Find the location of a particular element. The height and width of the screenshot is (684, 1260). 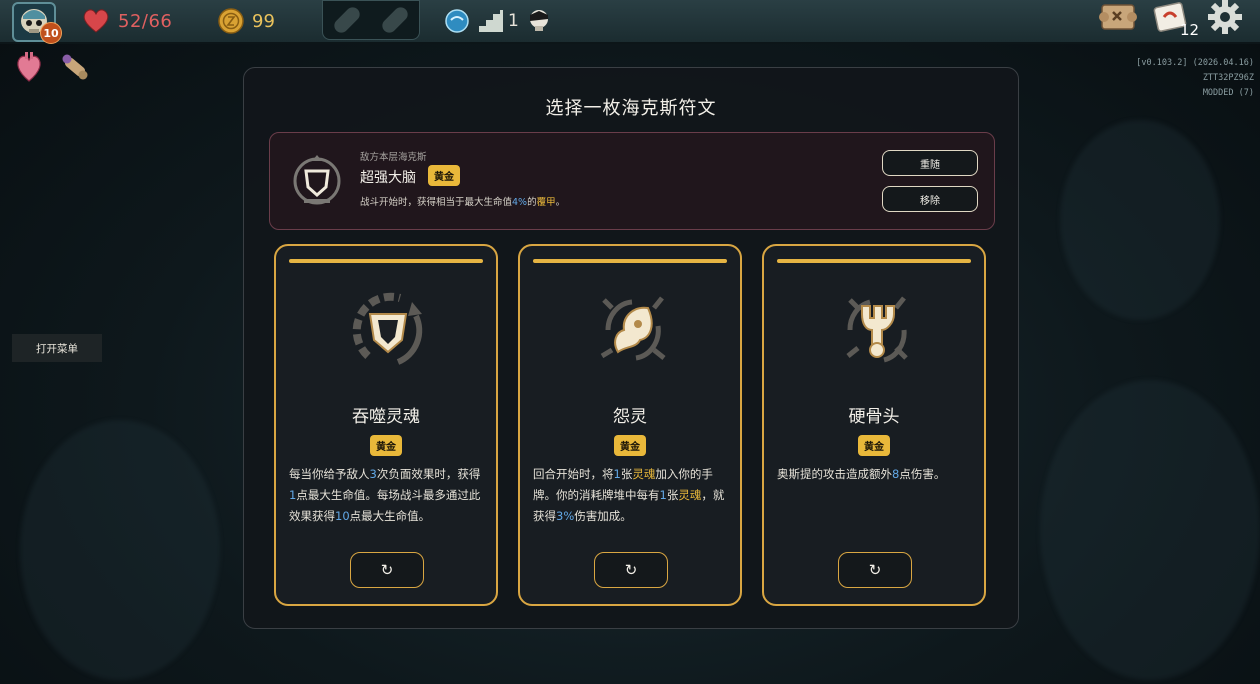

deck-count: 12 is located at coordinates (1190, 30).